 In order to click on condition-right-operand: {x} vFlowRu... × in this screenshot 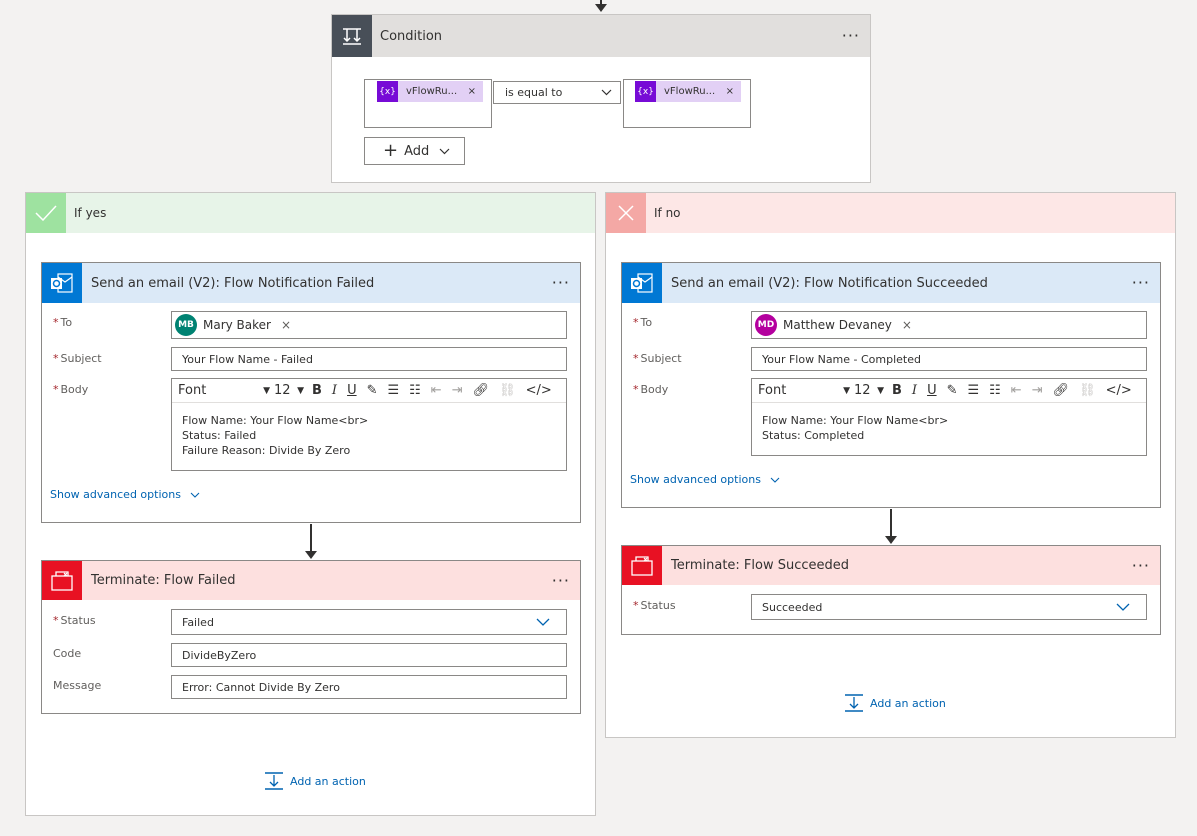, I will do `click(687, 103)`.